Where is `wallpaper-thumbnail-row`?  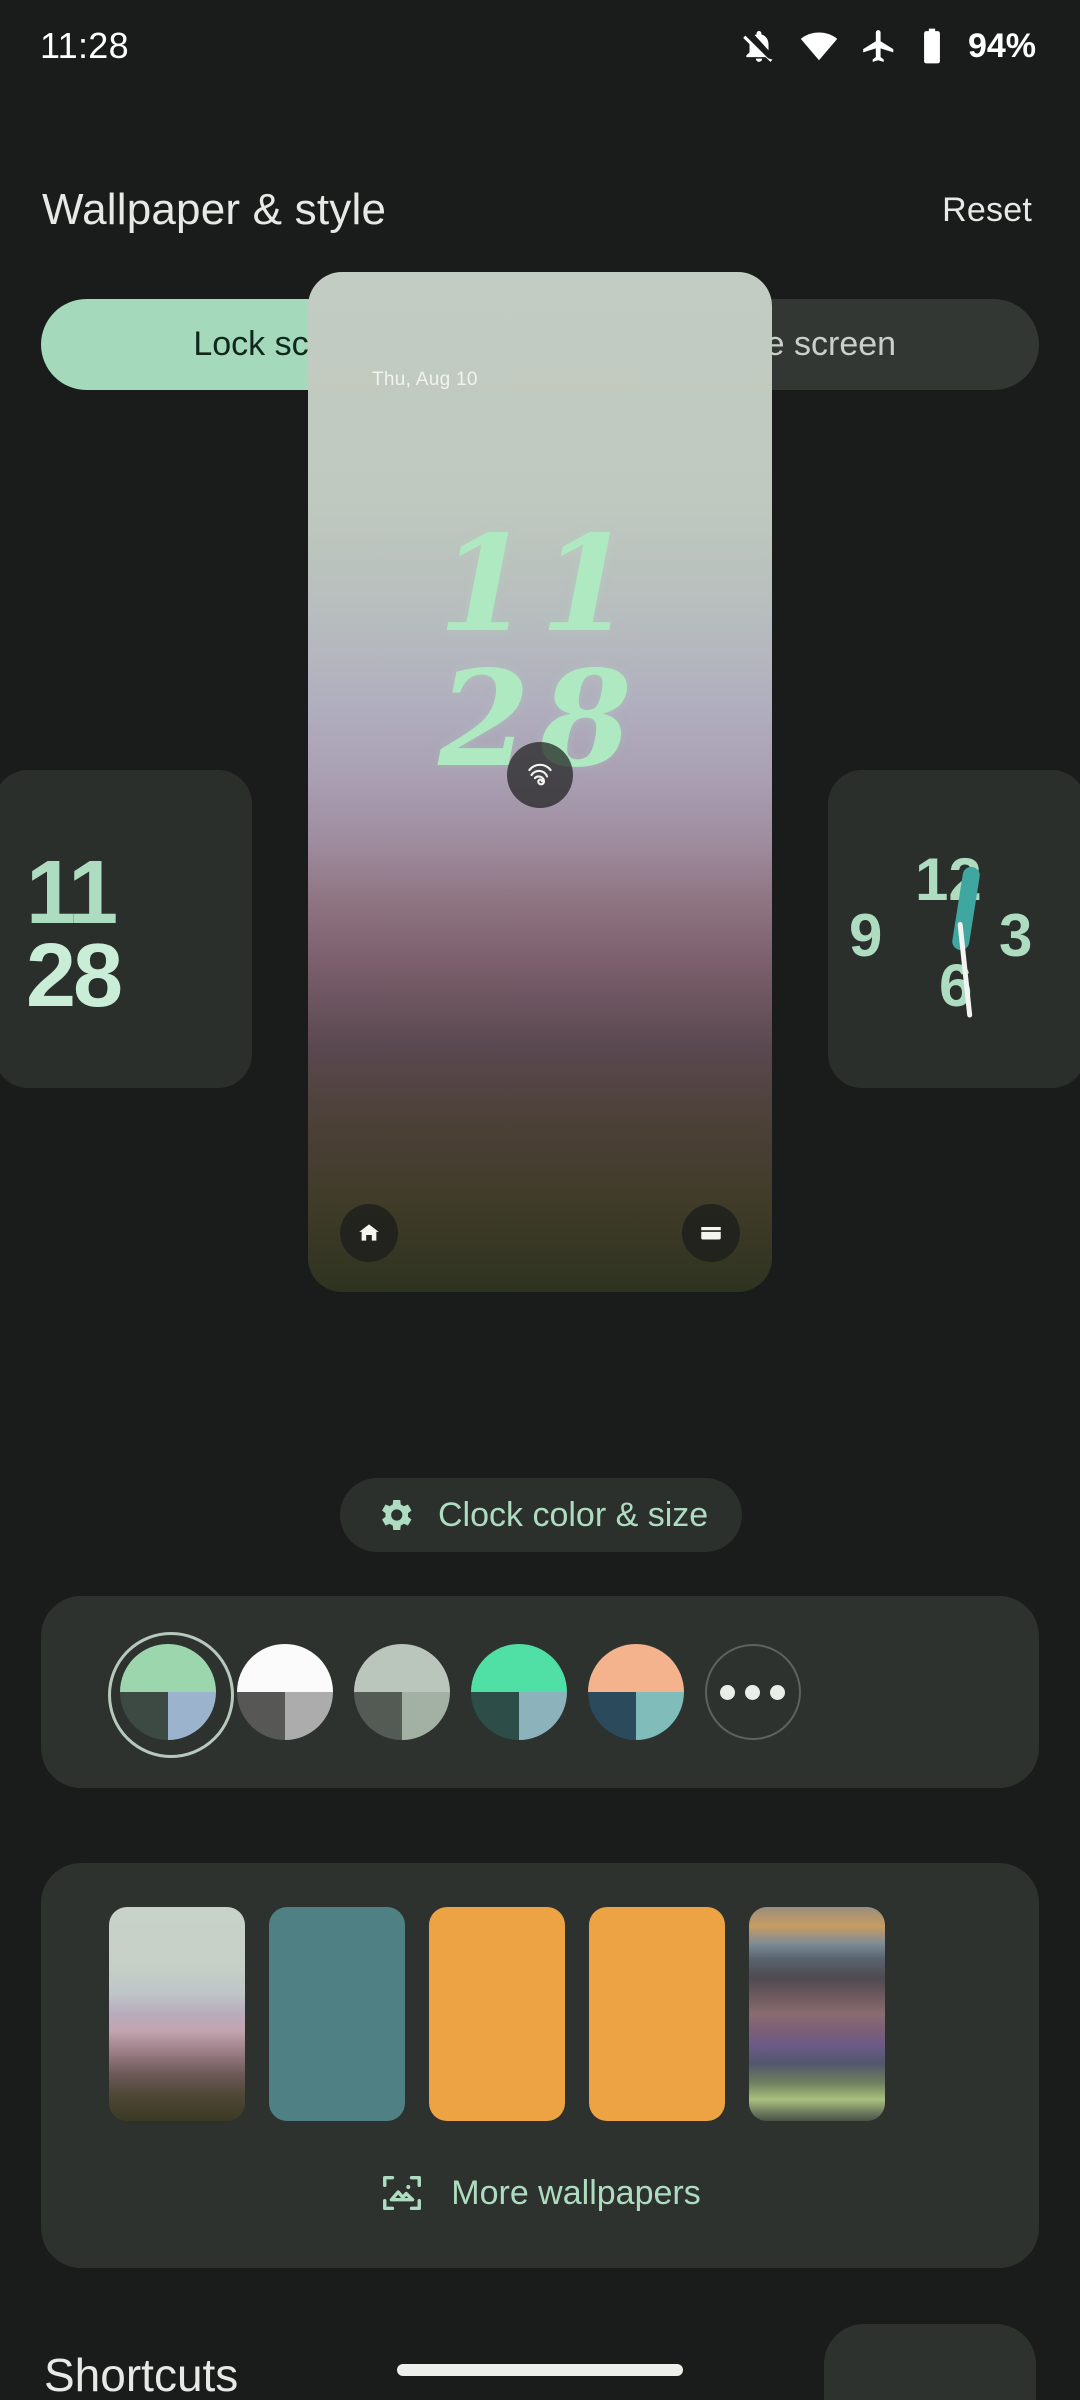 wallpaper-thumbnail-row is located at coordinates (497, 2014).